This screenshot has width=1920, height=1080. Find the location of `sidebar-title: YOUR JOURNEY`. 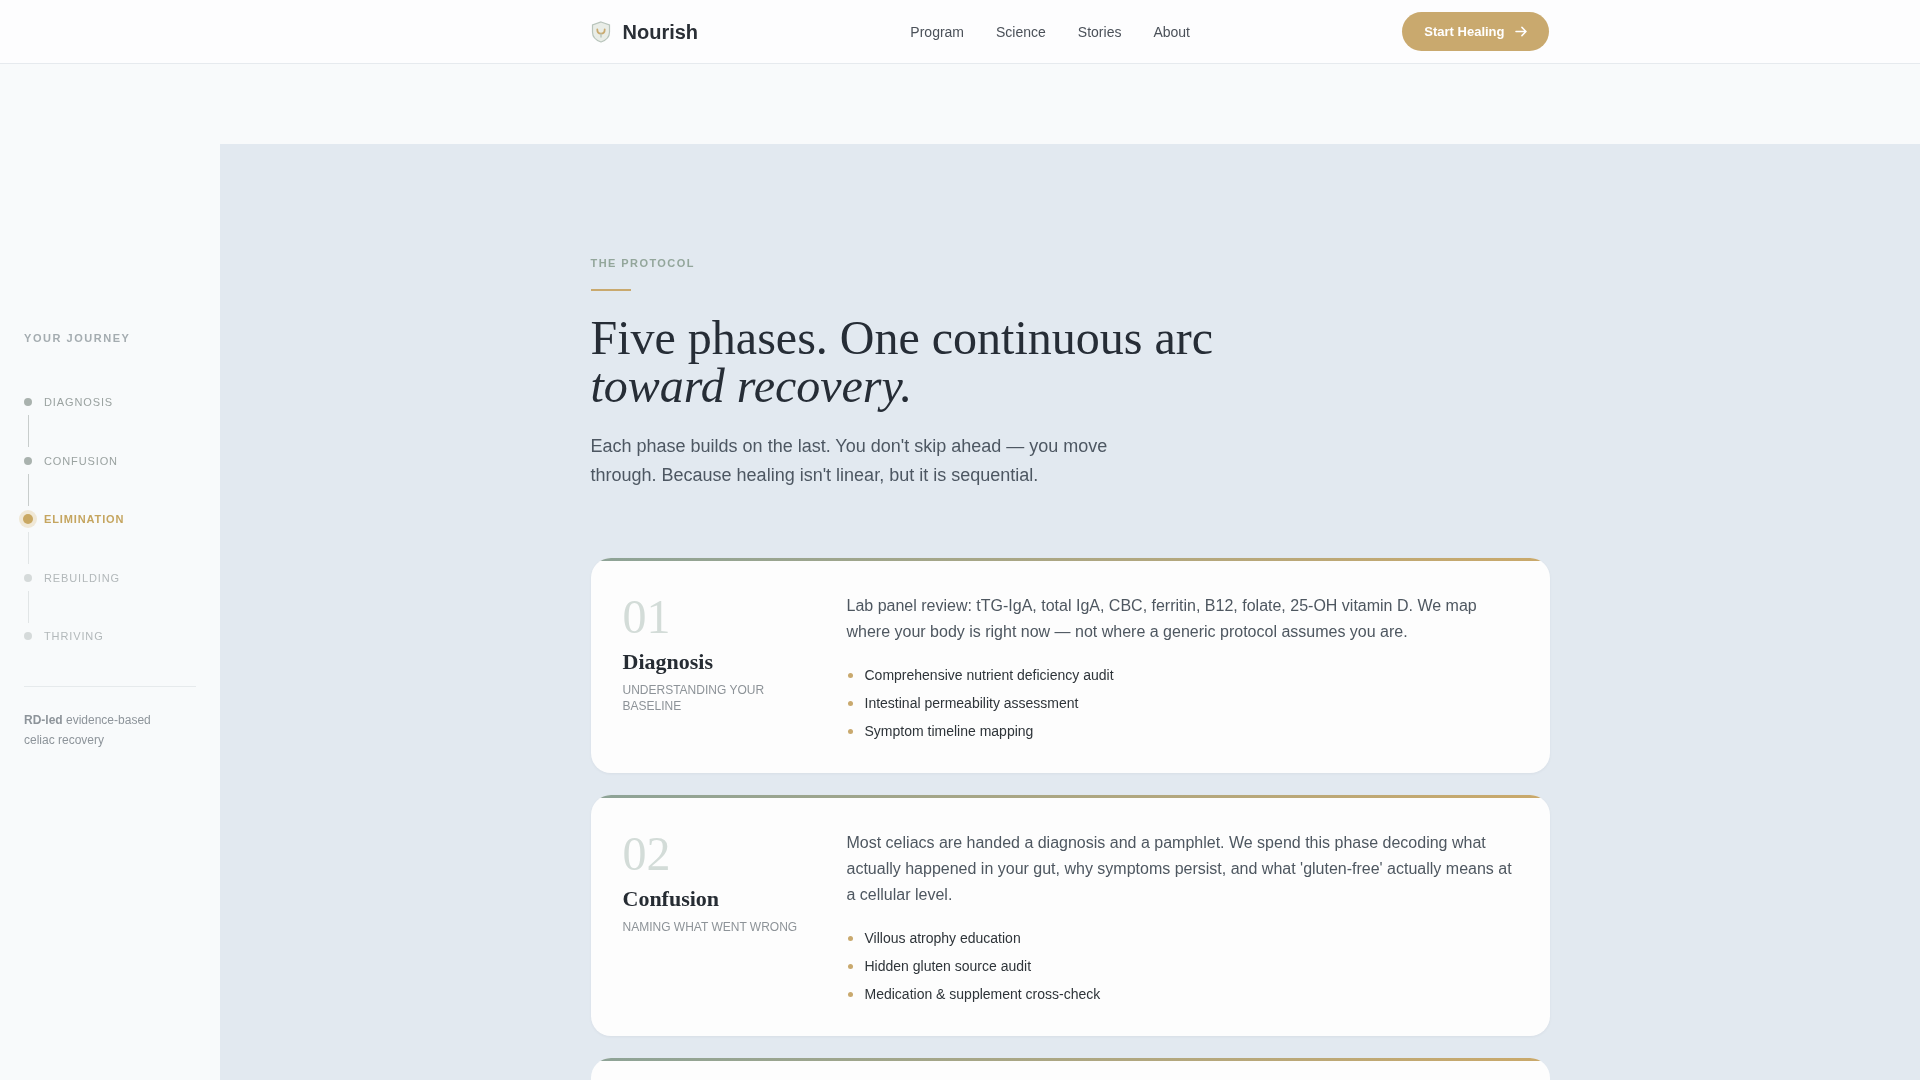

sidebar-title: YOUR JOURNEY is located at coordinates (77, 338).